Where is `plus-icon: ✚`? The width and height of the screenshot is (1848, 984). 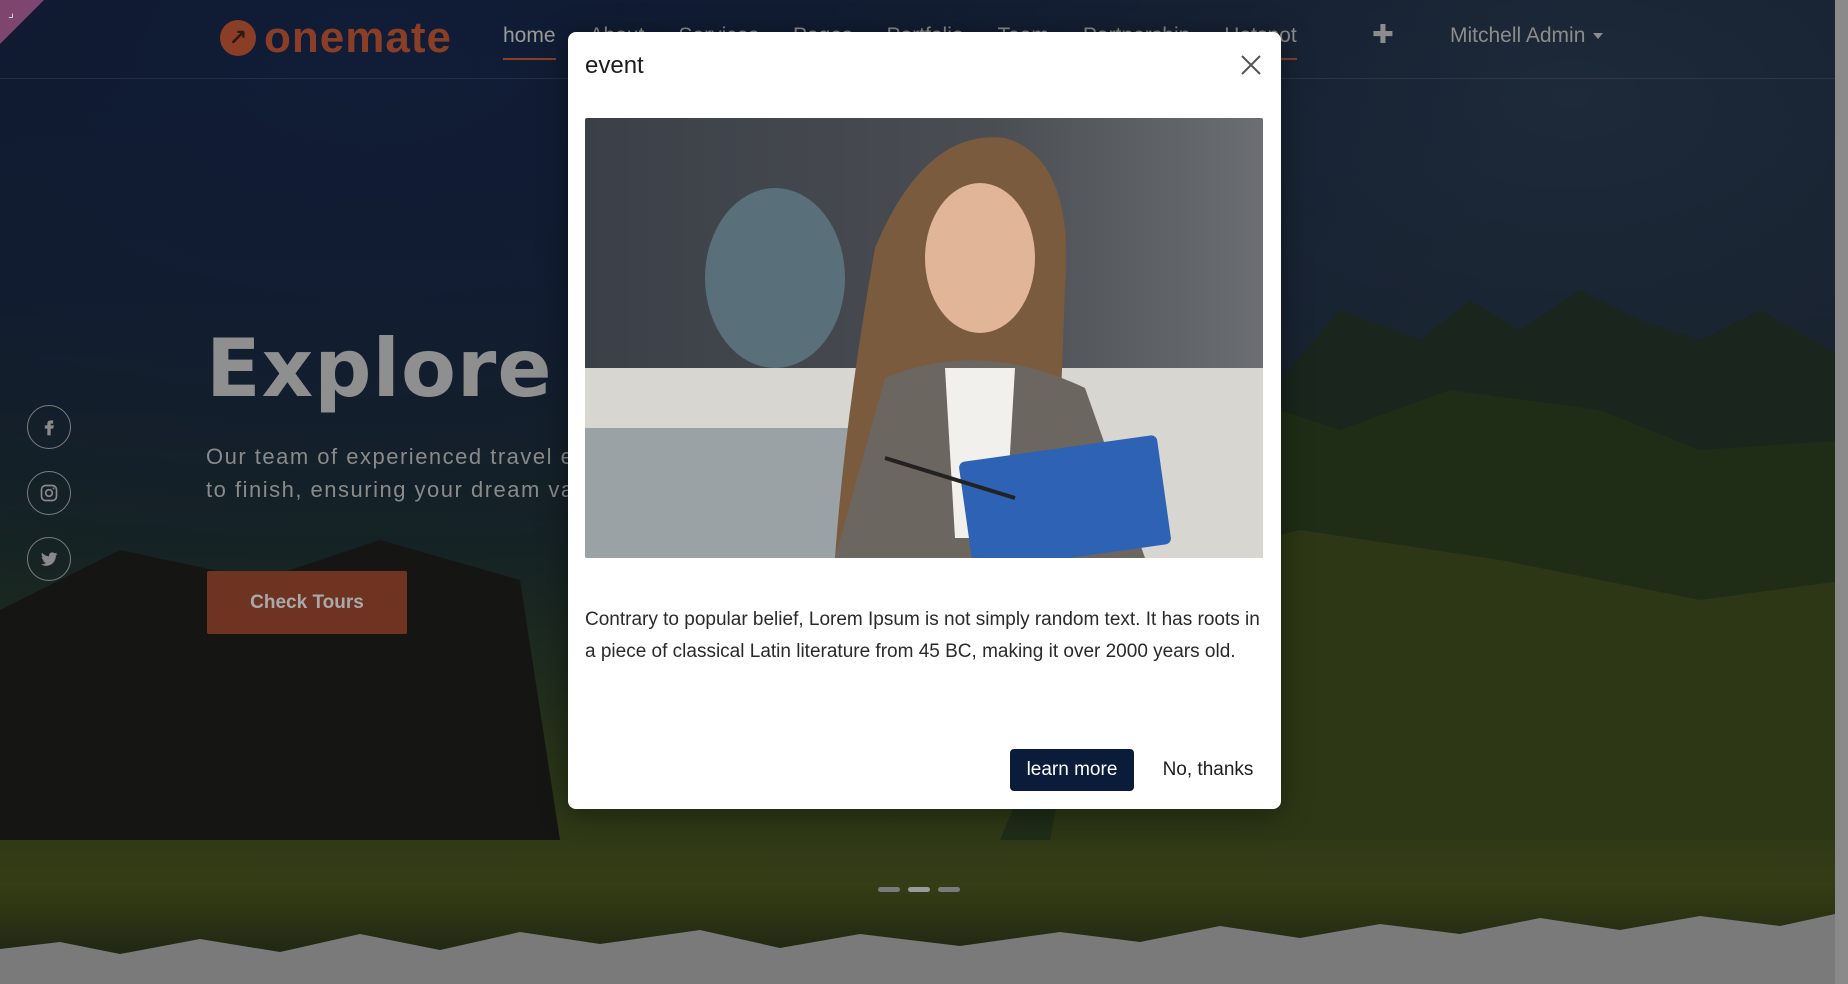
plus-icon: ✚ is located at coordinates (1383, 35).